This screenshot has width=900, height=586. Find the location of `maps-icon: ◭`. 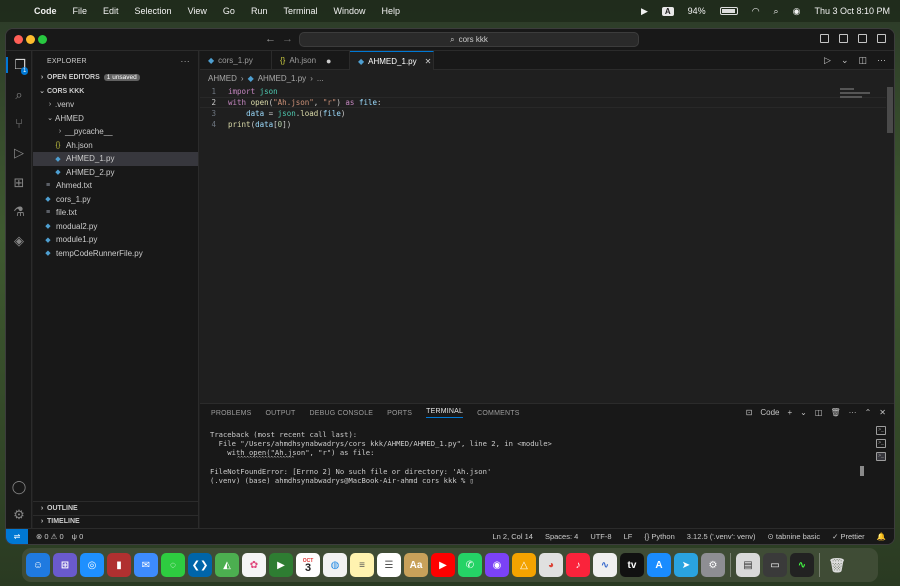

maps-icon: ◭ is located at coordinates (227, 565).